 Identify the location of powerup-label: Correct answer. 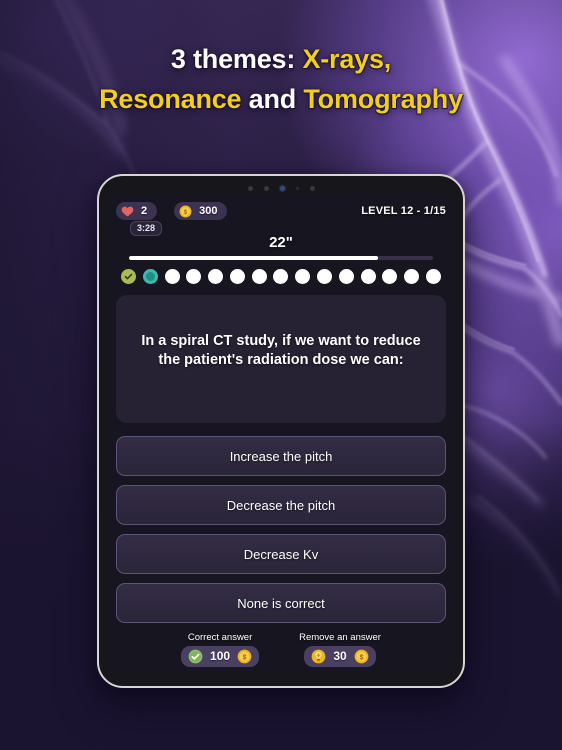
(220, 637).